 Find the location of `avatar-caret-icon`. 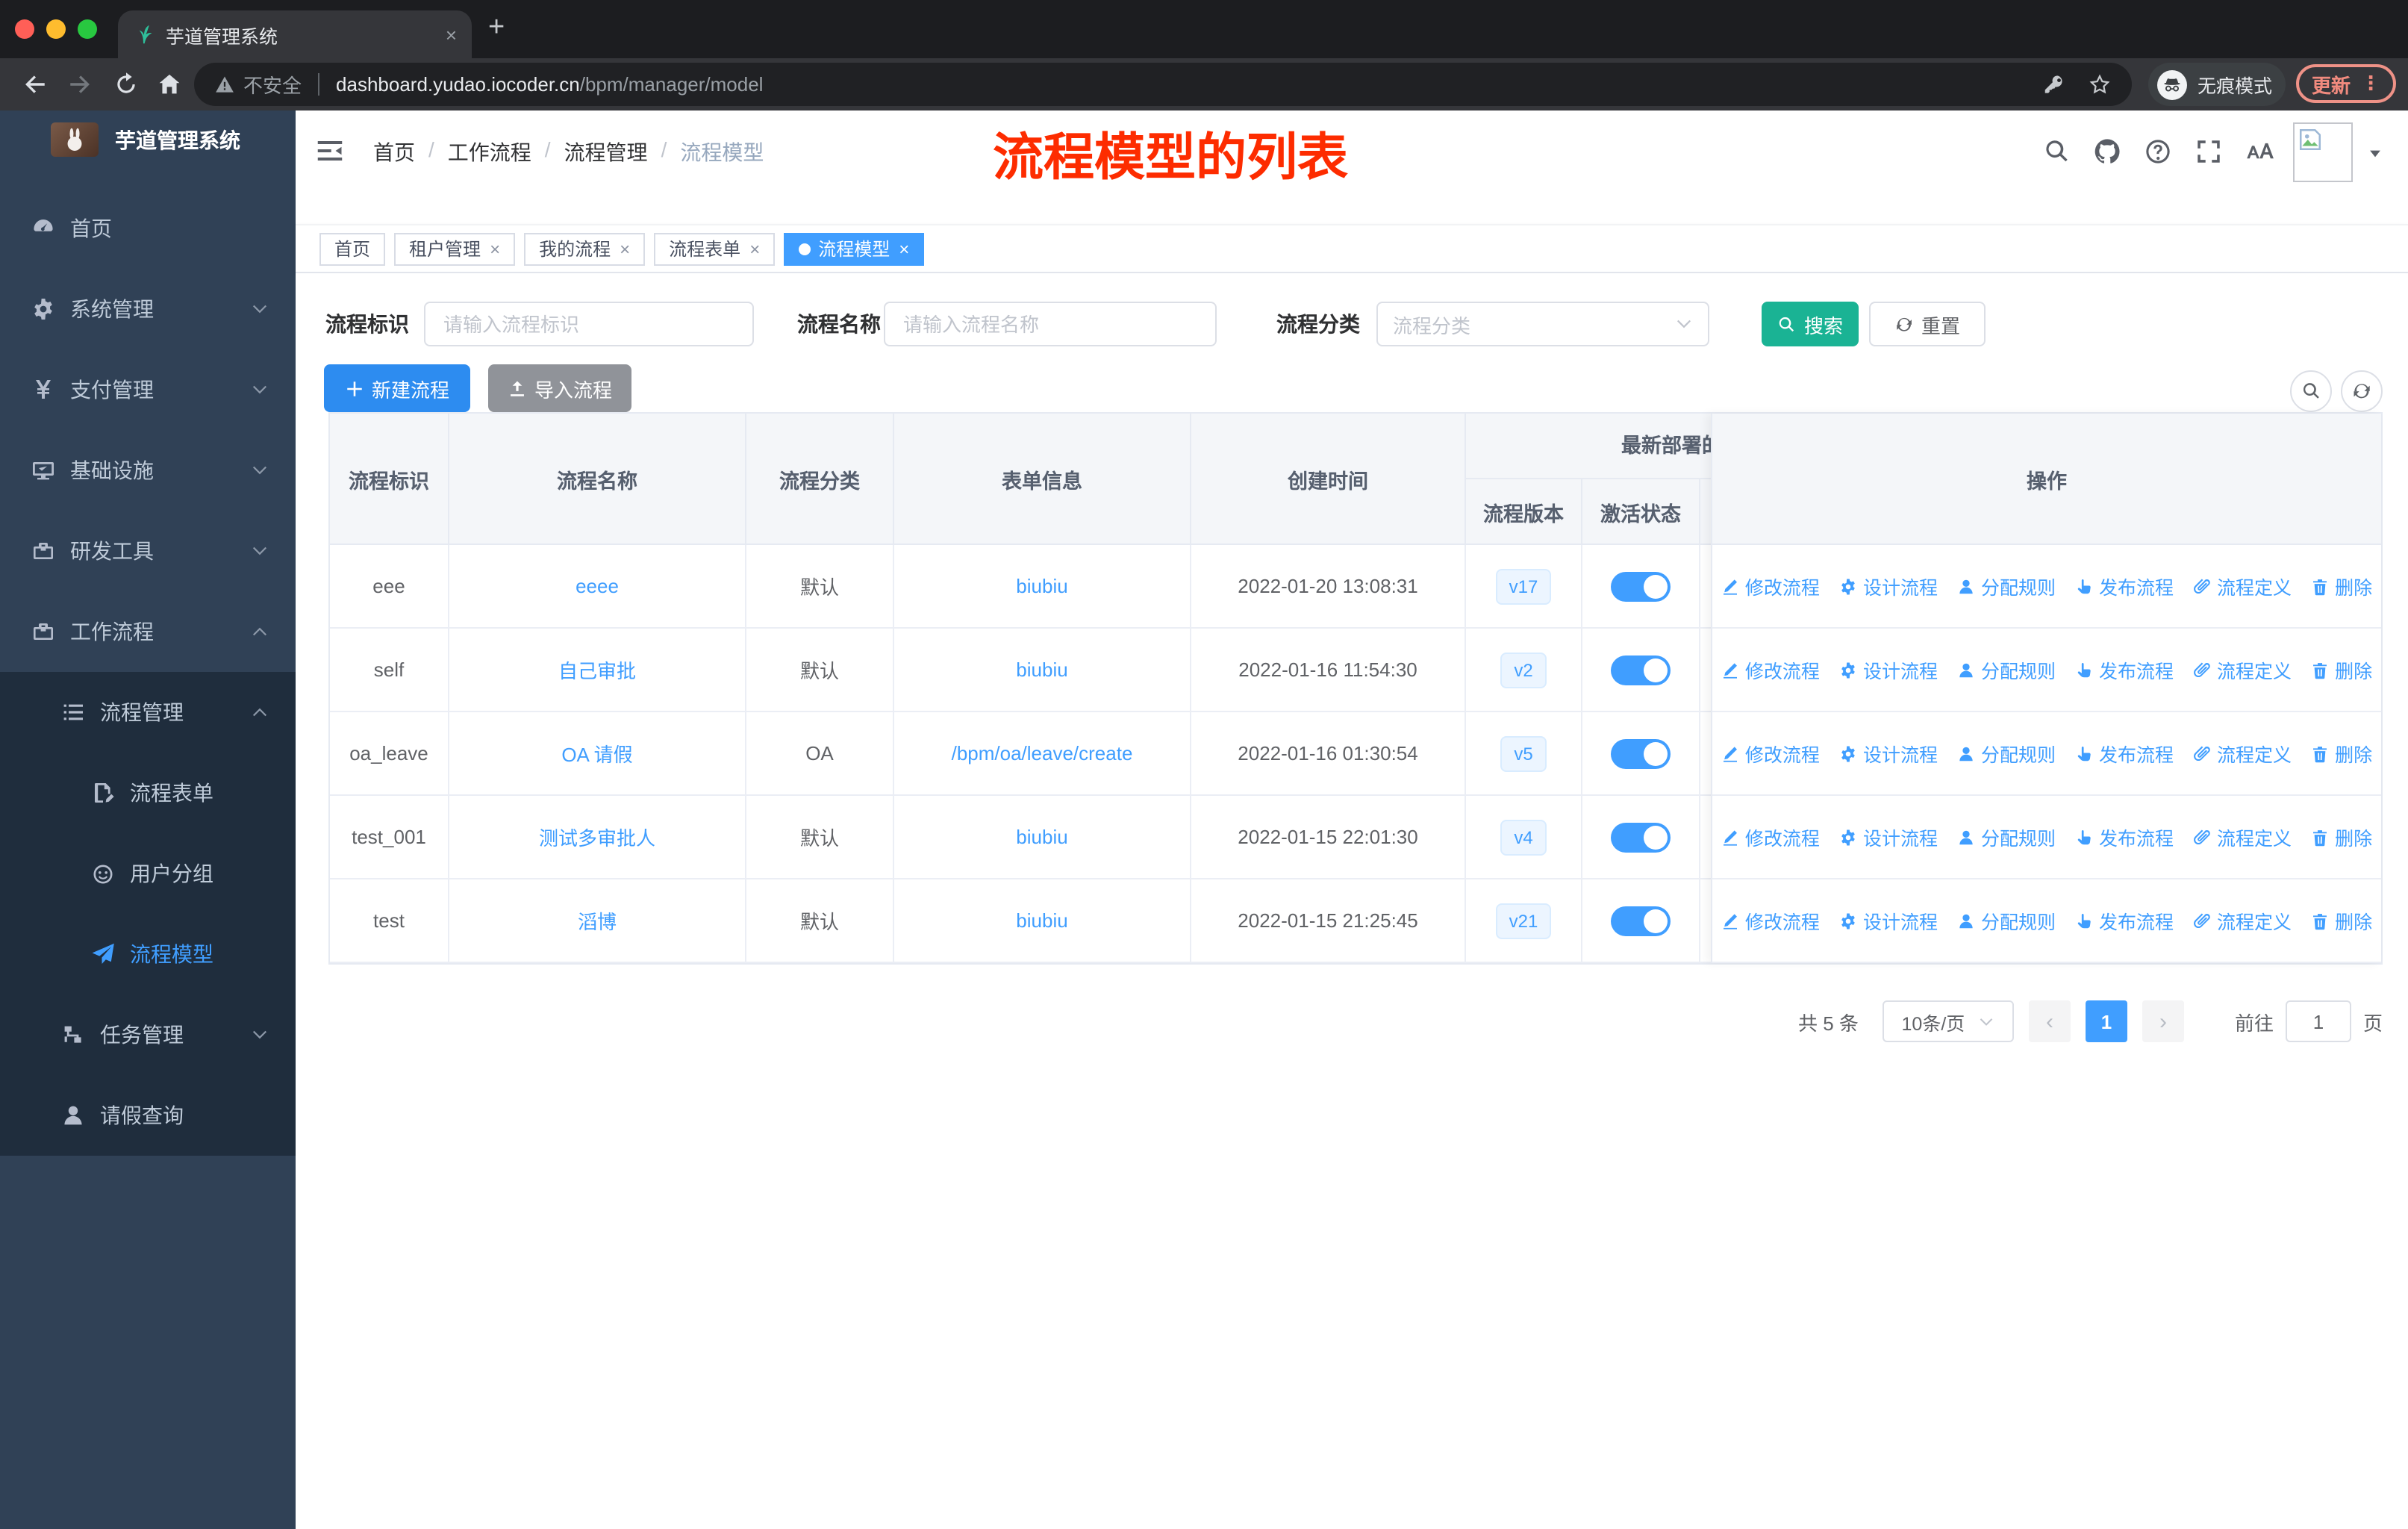

avatar-caret-icon is located at coordinates (2375, 153).